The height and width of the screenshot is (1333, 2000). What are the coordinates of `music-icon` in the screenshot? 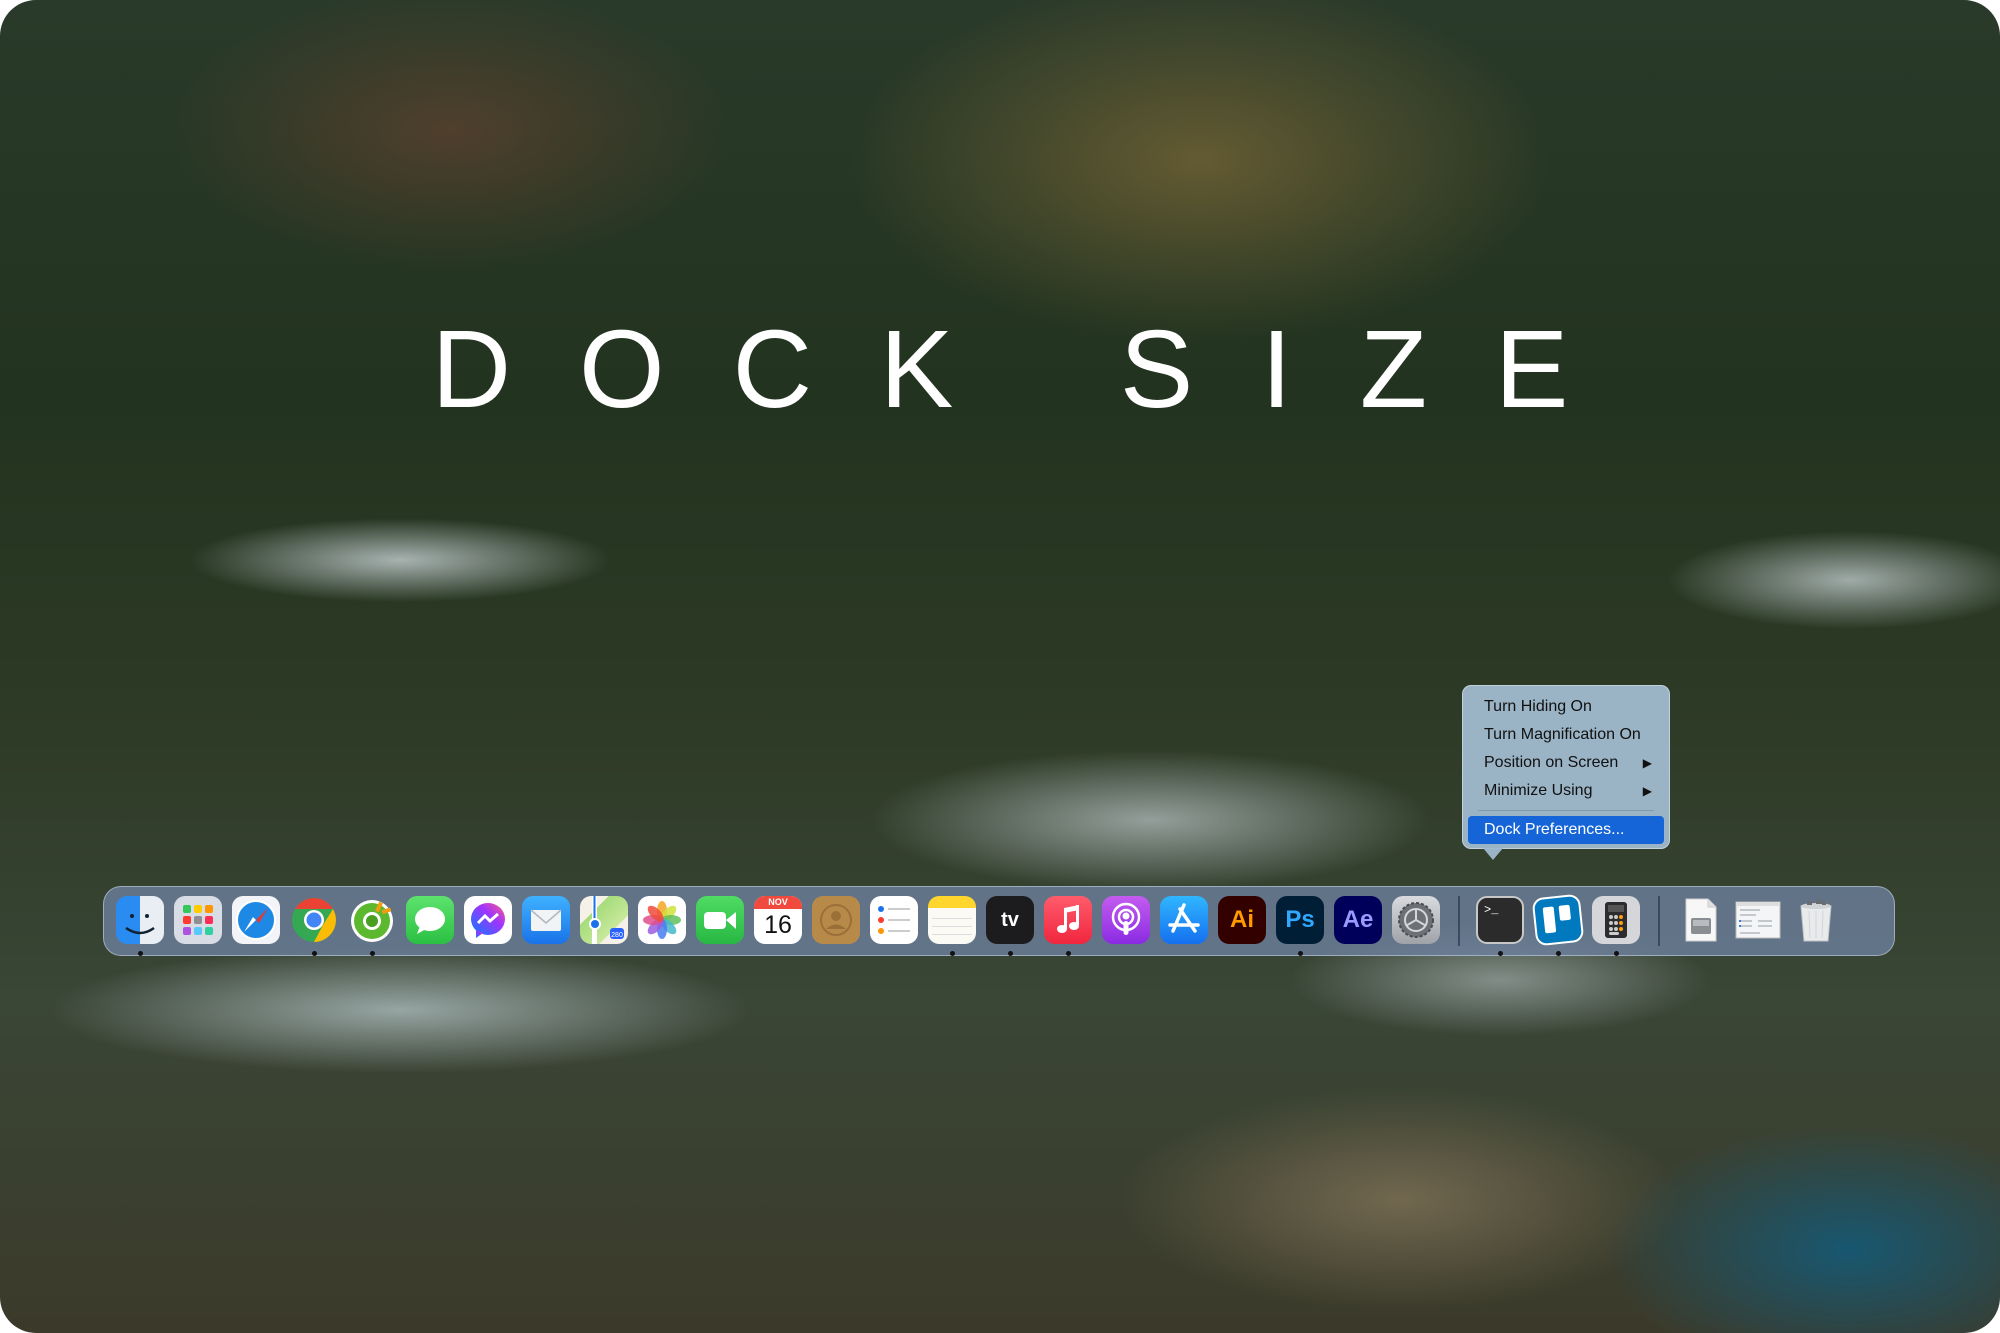 It's located at (1068, 920).